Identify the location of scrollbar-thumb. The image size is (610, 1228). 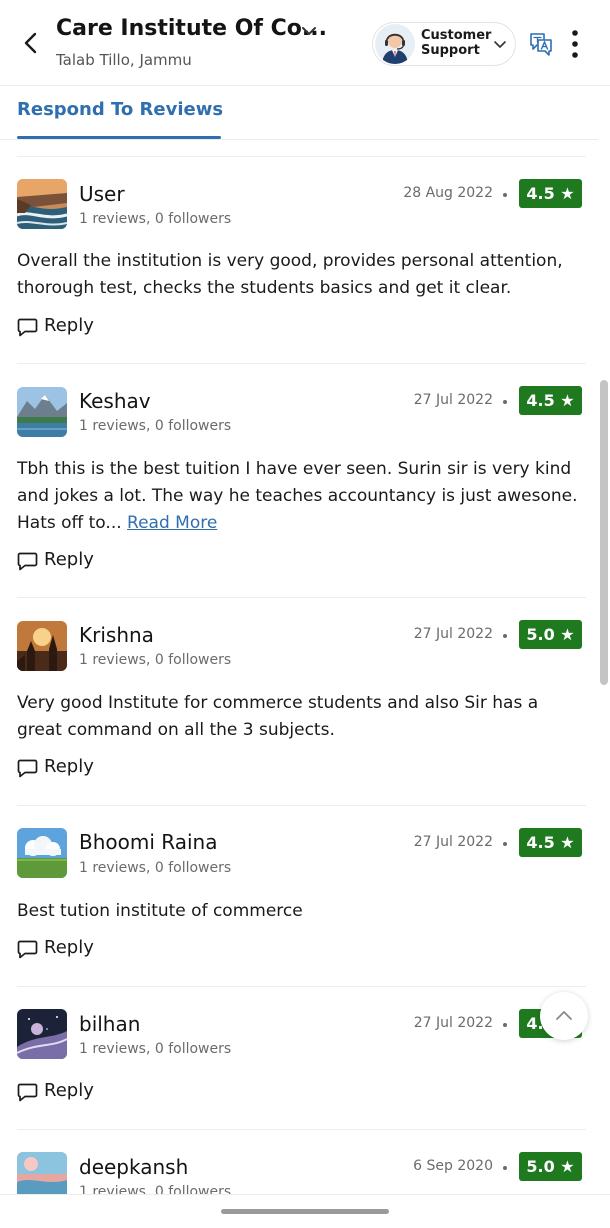
(604, 532).